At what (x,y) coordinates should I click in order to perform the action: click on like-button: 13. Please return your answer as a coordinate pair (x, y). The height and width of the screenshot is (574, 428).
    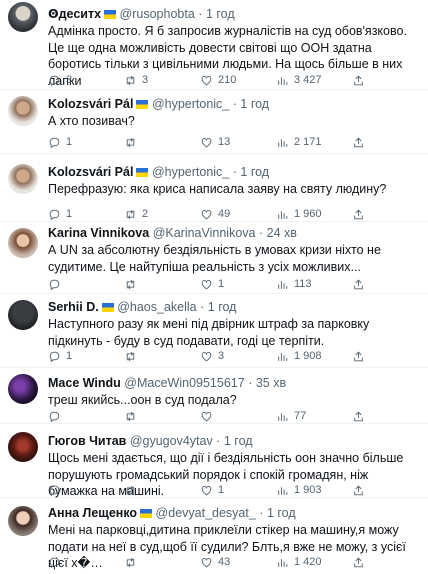
    Looking at the image, I should click on (215, 142).